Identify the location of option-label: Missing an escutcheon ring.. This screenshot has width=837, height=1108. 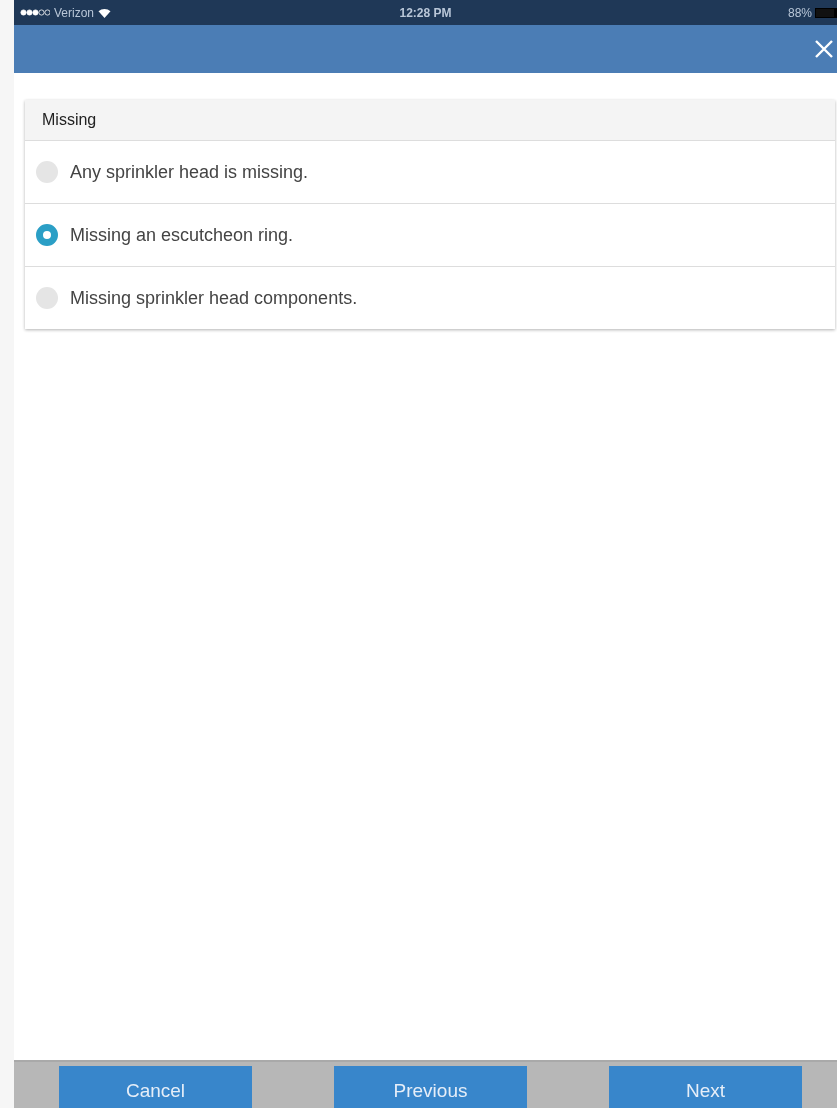
(182, 235).